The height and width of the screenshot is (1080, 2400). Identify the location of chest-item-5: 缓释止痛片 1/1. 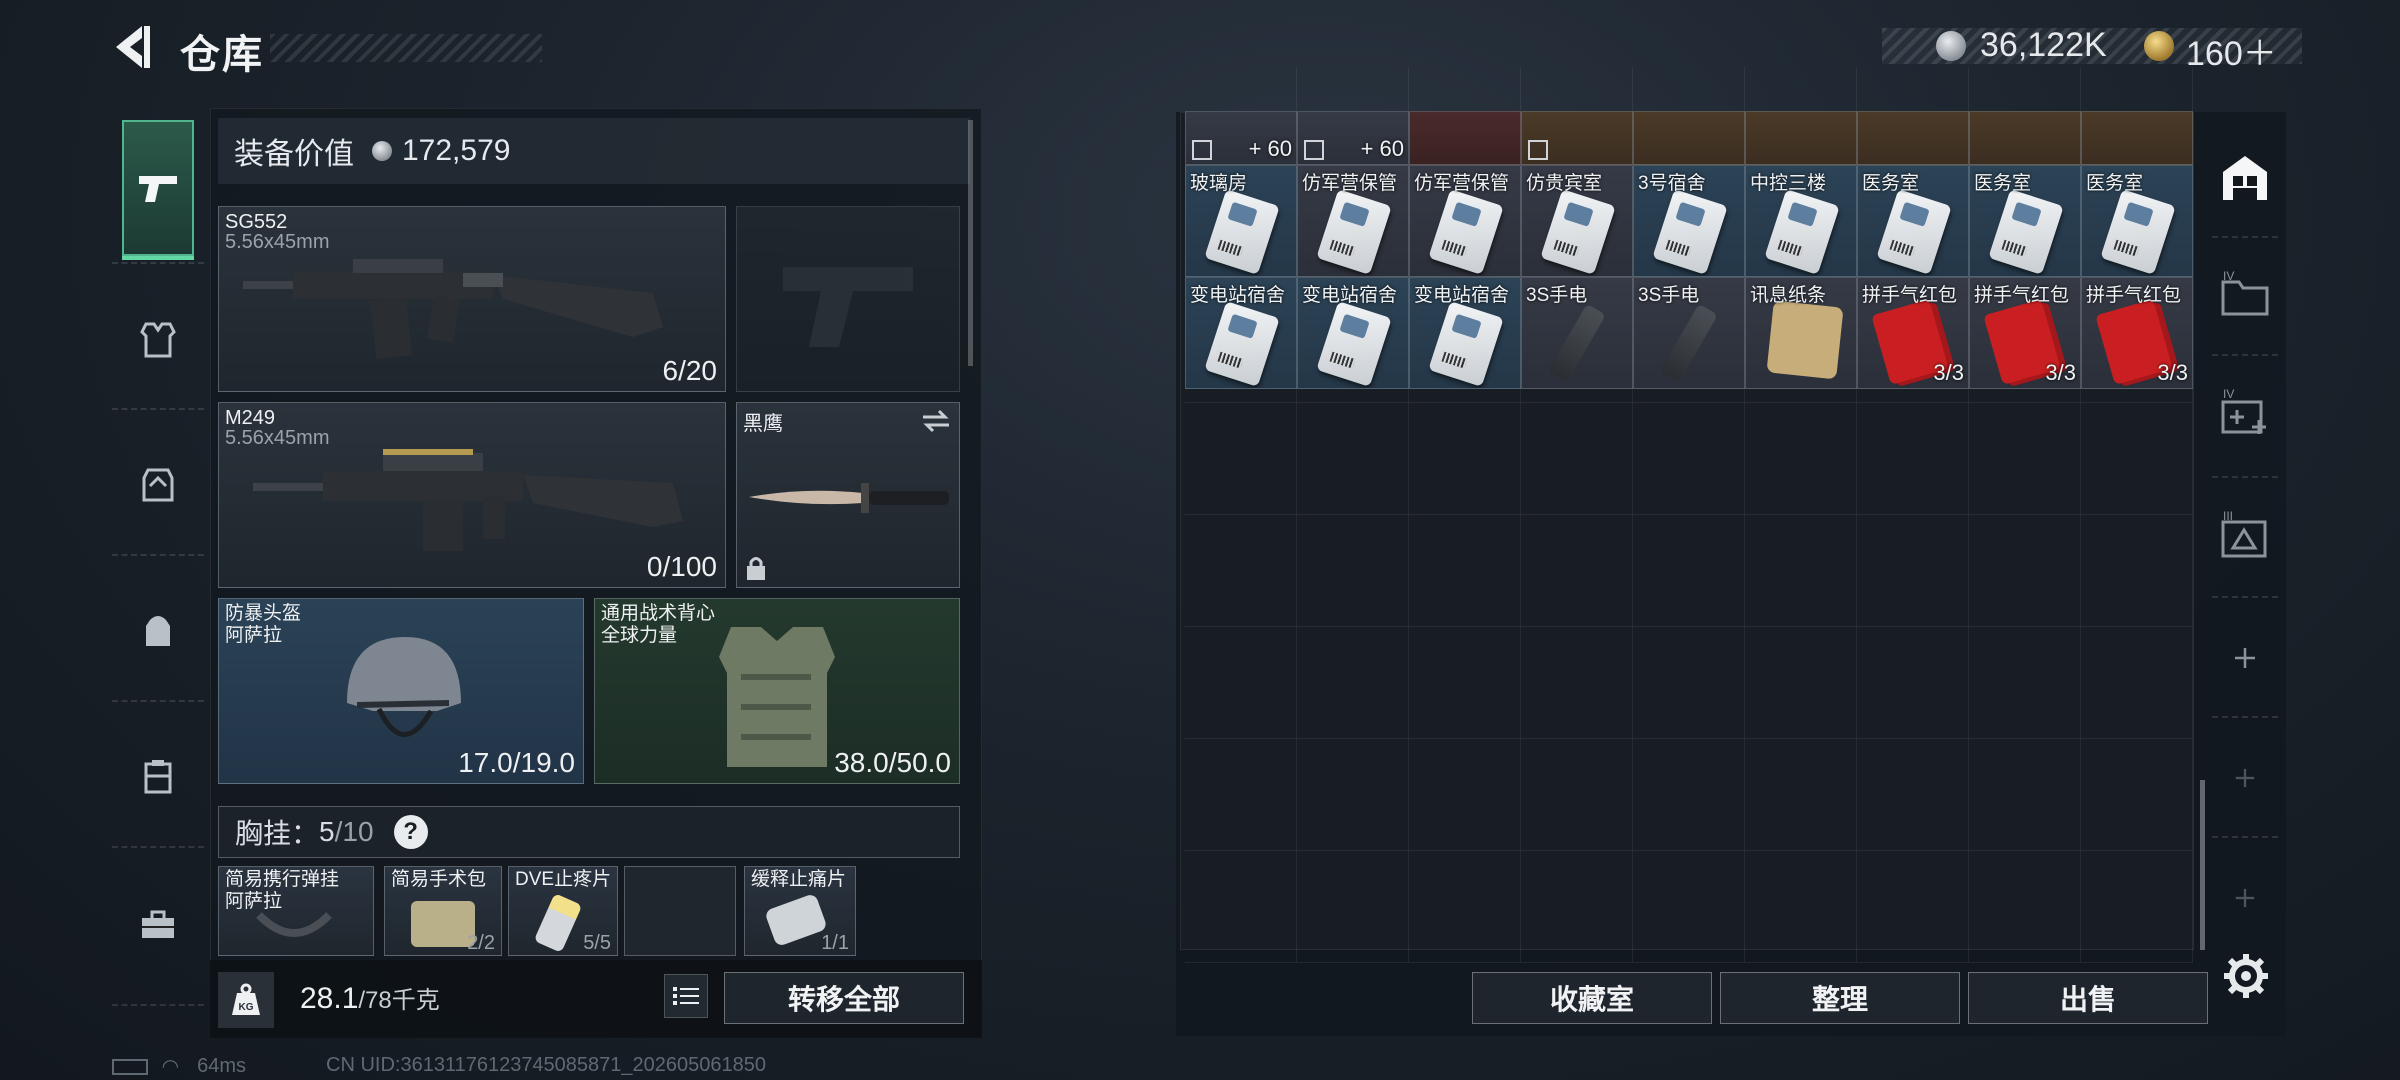
(800, 911).